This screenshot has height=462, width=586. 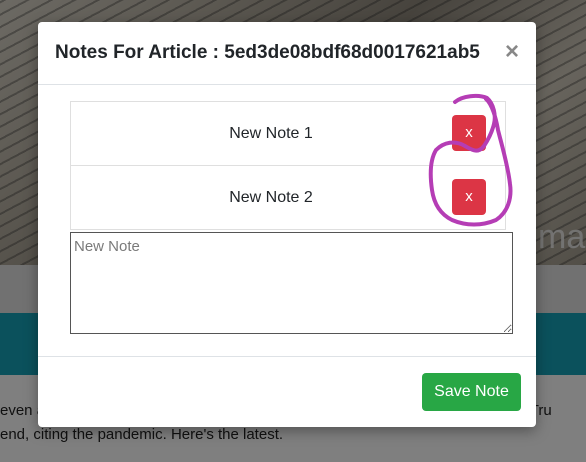 I want to click on note-text: New Note 1, so click(x=271, y=133).